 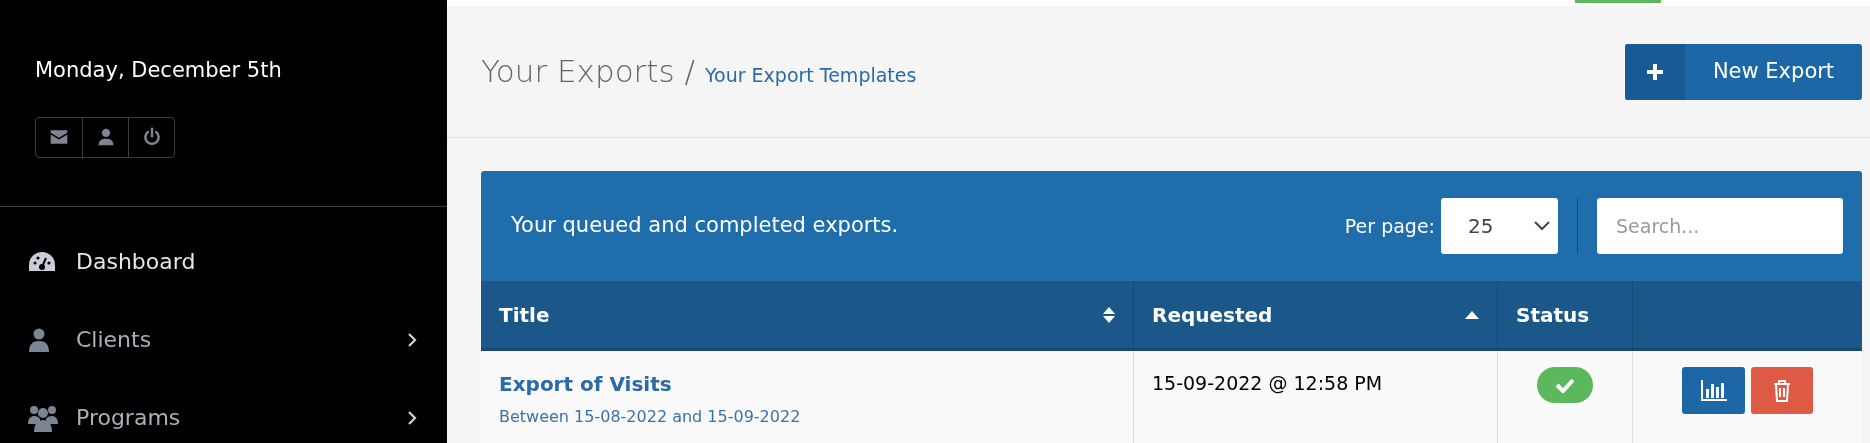 I want to click on plus-icon, so click(x=1655, y=71).